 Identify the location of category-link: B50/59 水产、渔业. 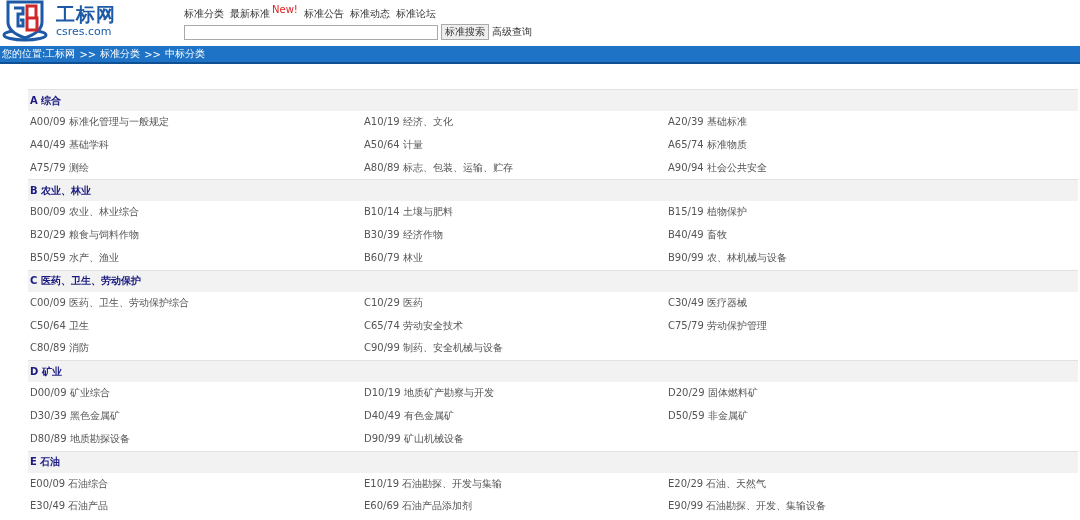
(195, 258).